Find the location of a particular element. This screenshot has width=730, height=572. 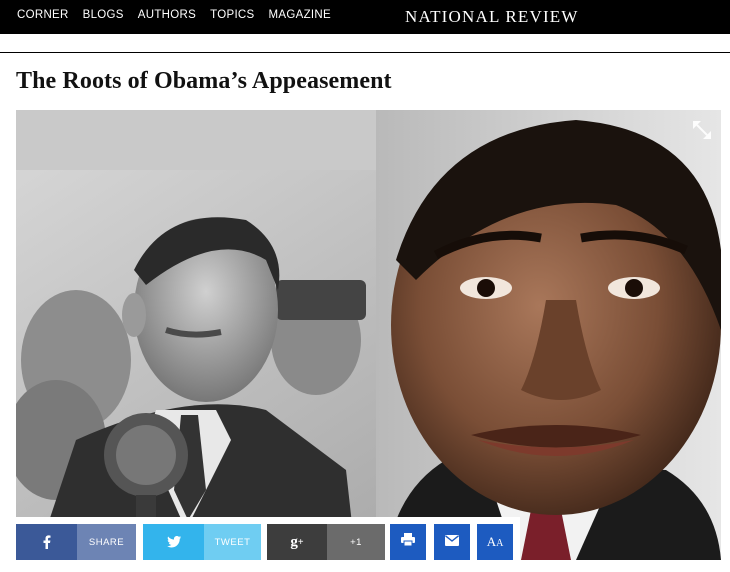

nav-blogs: BLOGS is located at coordinates (103, 15).